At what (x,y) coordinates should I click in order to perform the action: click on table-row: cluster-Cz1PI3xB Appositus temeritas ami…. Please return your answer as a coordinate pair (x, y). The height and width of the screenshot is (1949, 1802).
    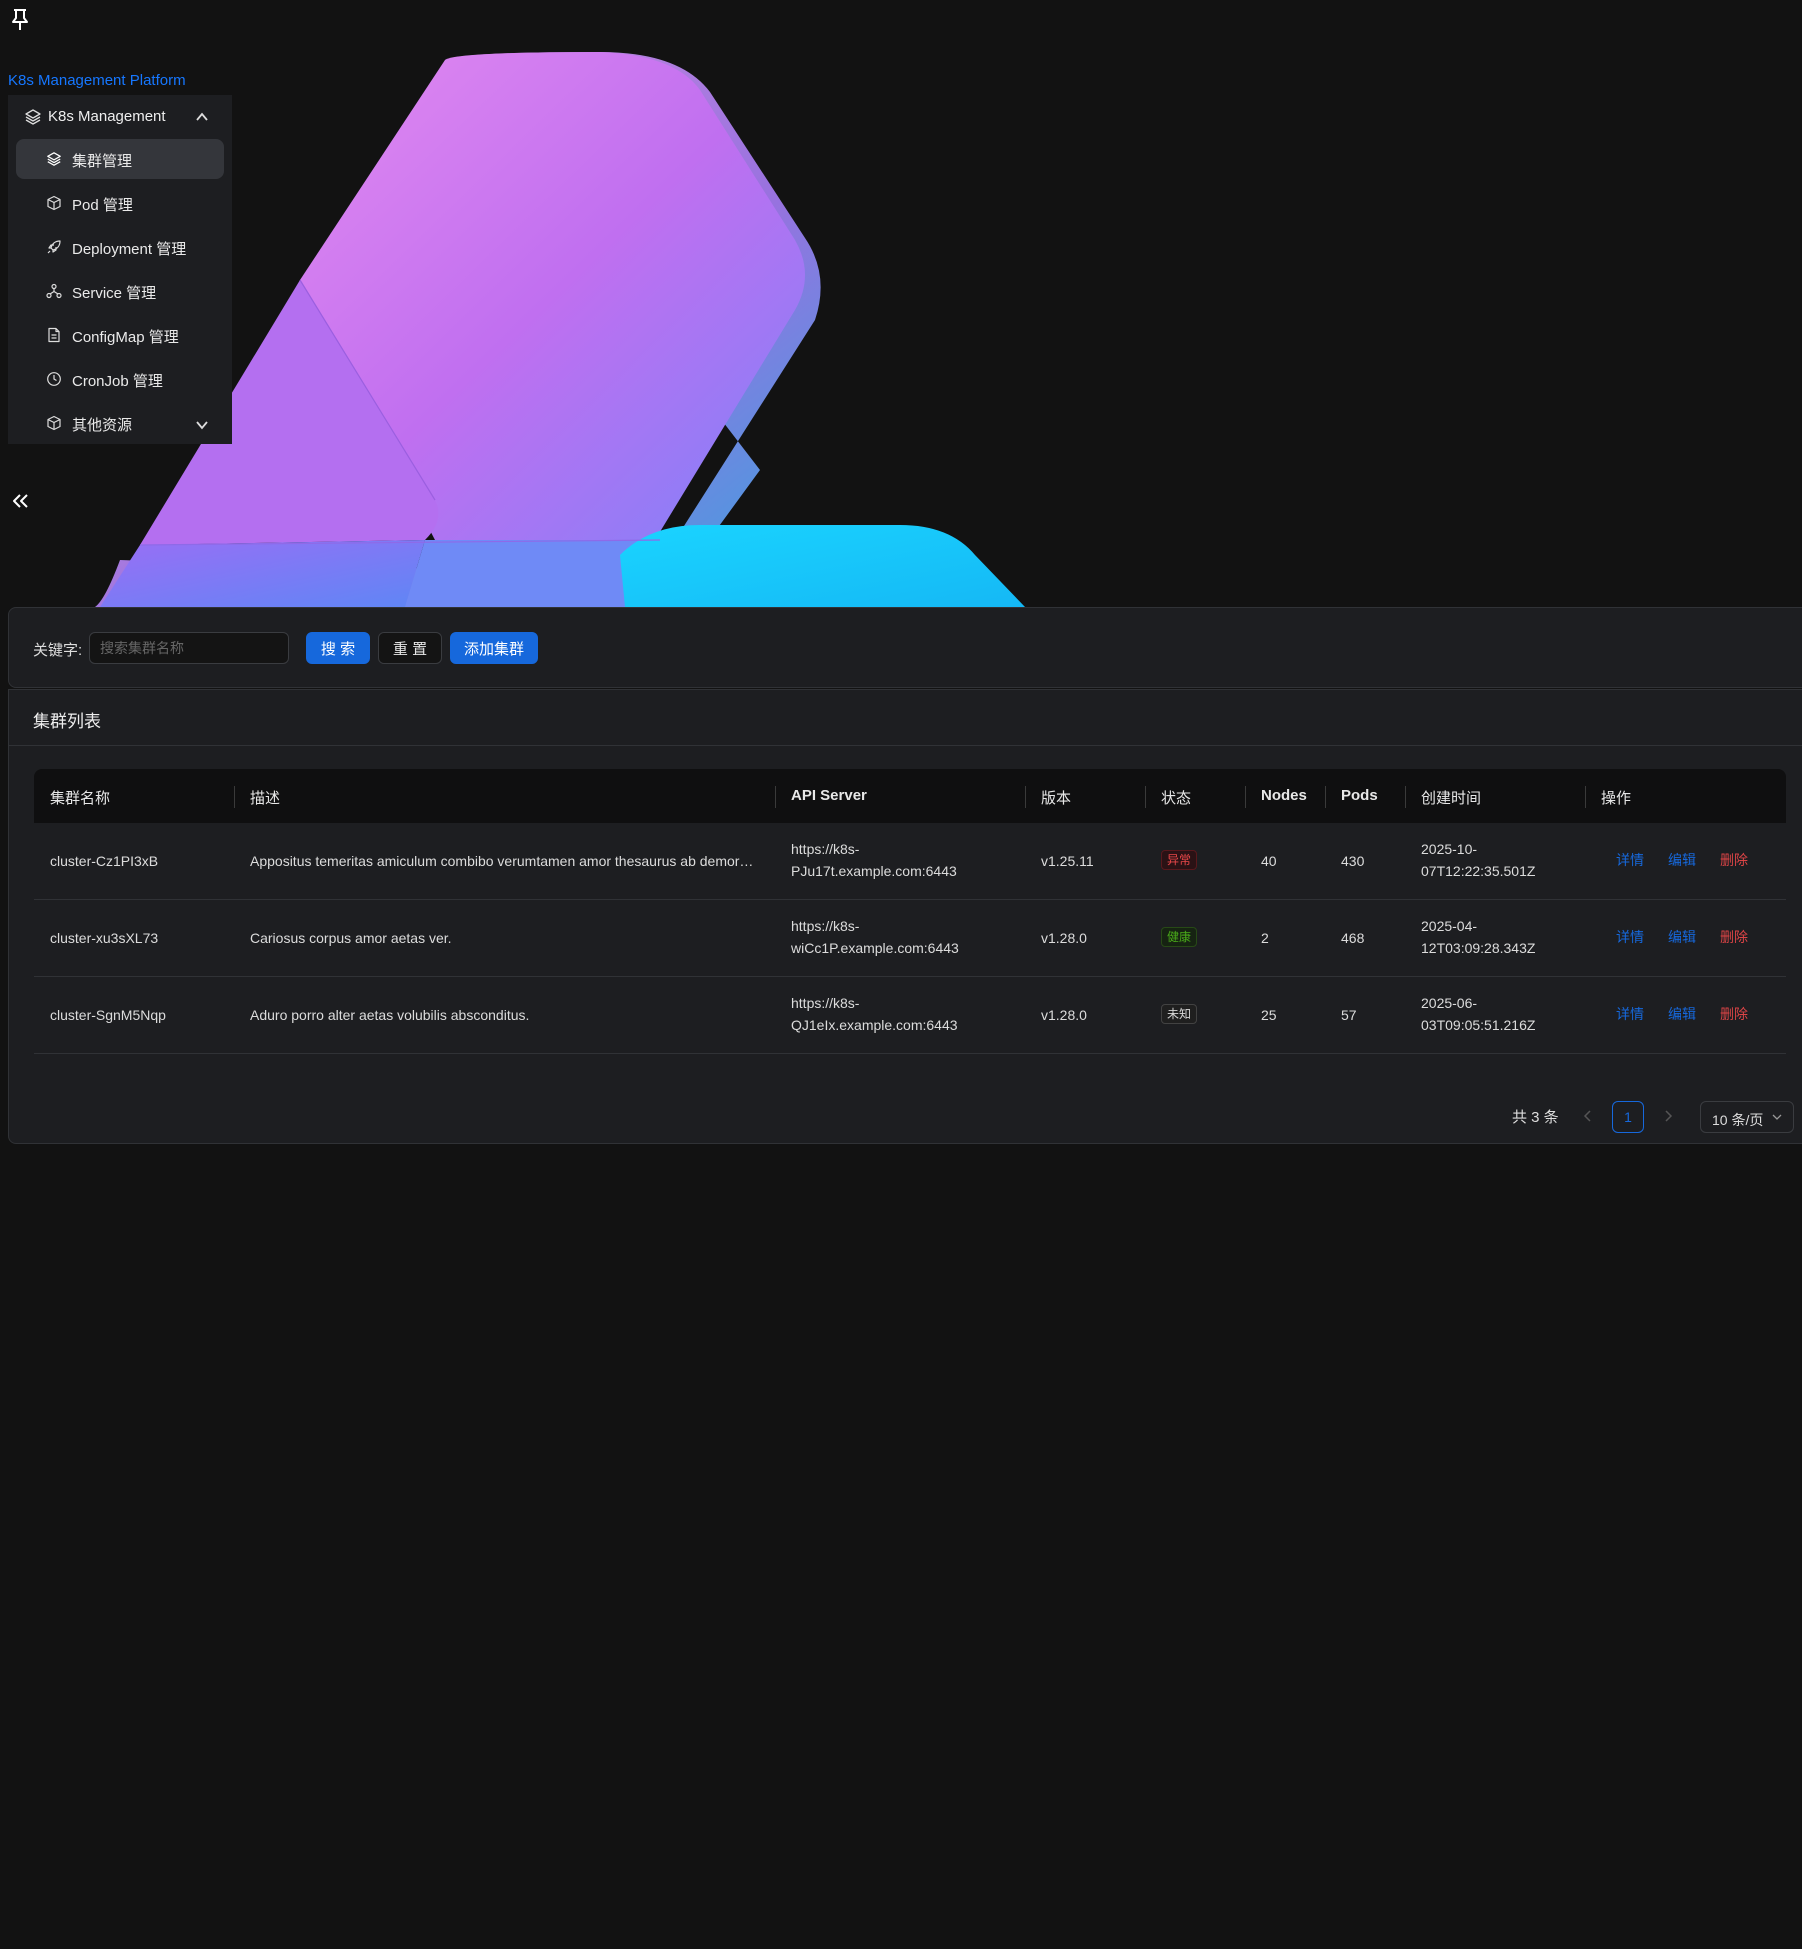
    Looking at the image, I should click on (910, 861).